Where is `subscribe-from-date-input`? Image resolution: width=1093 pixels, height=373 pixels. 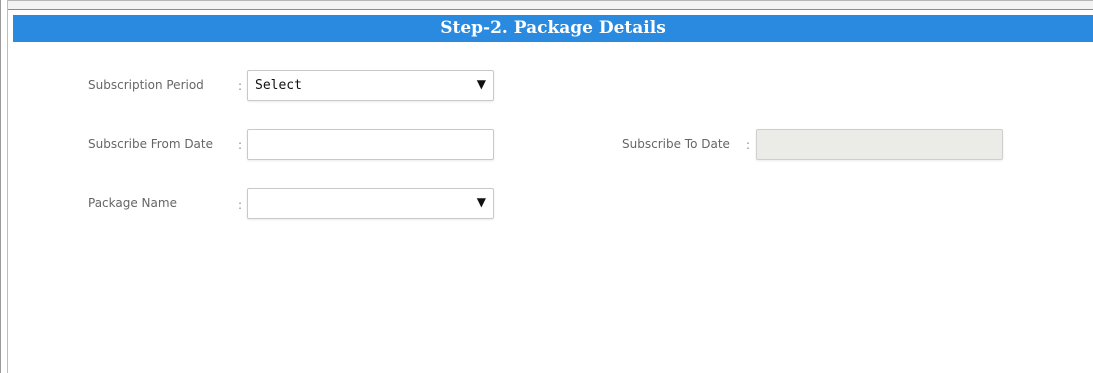 subscribe-from-date-input is located at coordinates (370, 144).